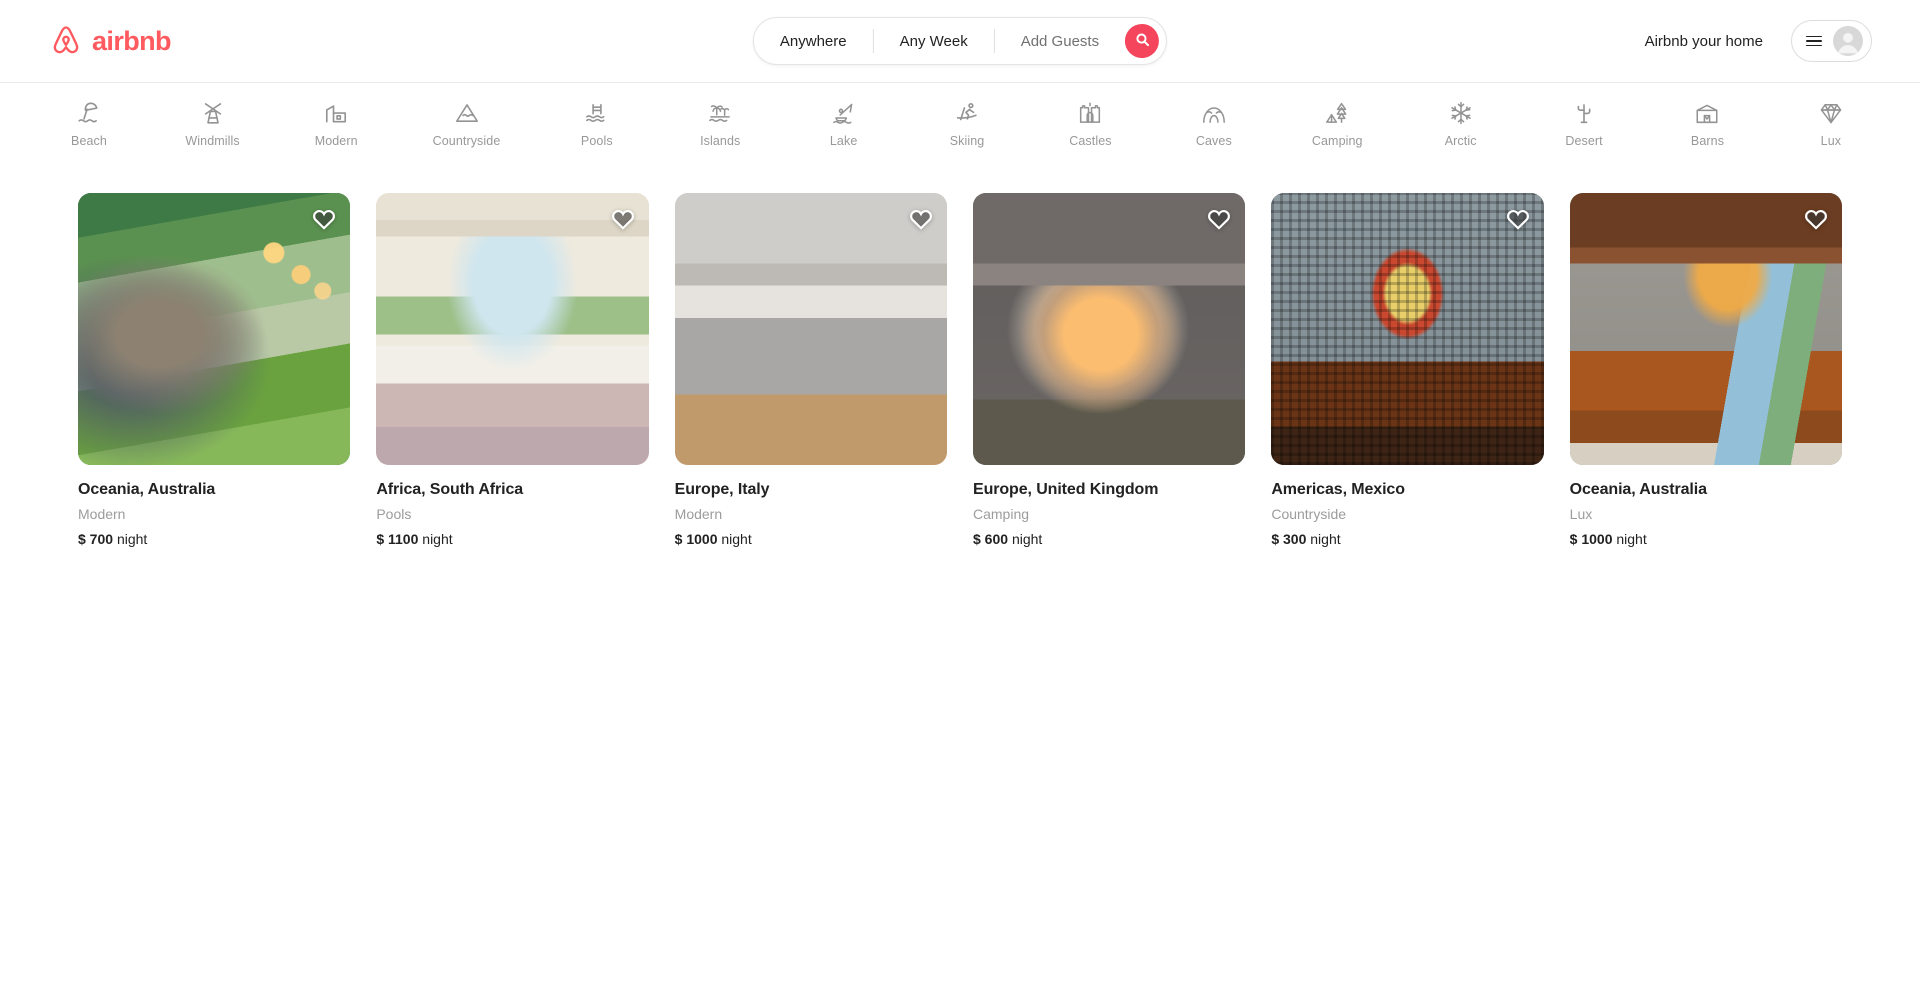  Describe the element at coordinates (1066, 490) in the screenshot. I see `listing-title: Europe, United Kingdom` at that location.